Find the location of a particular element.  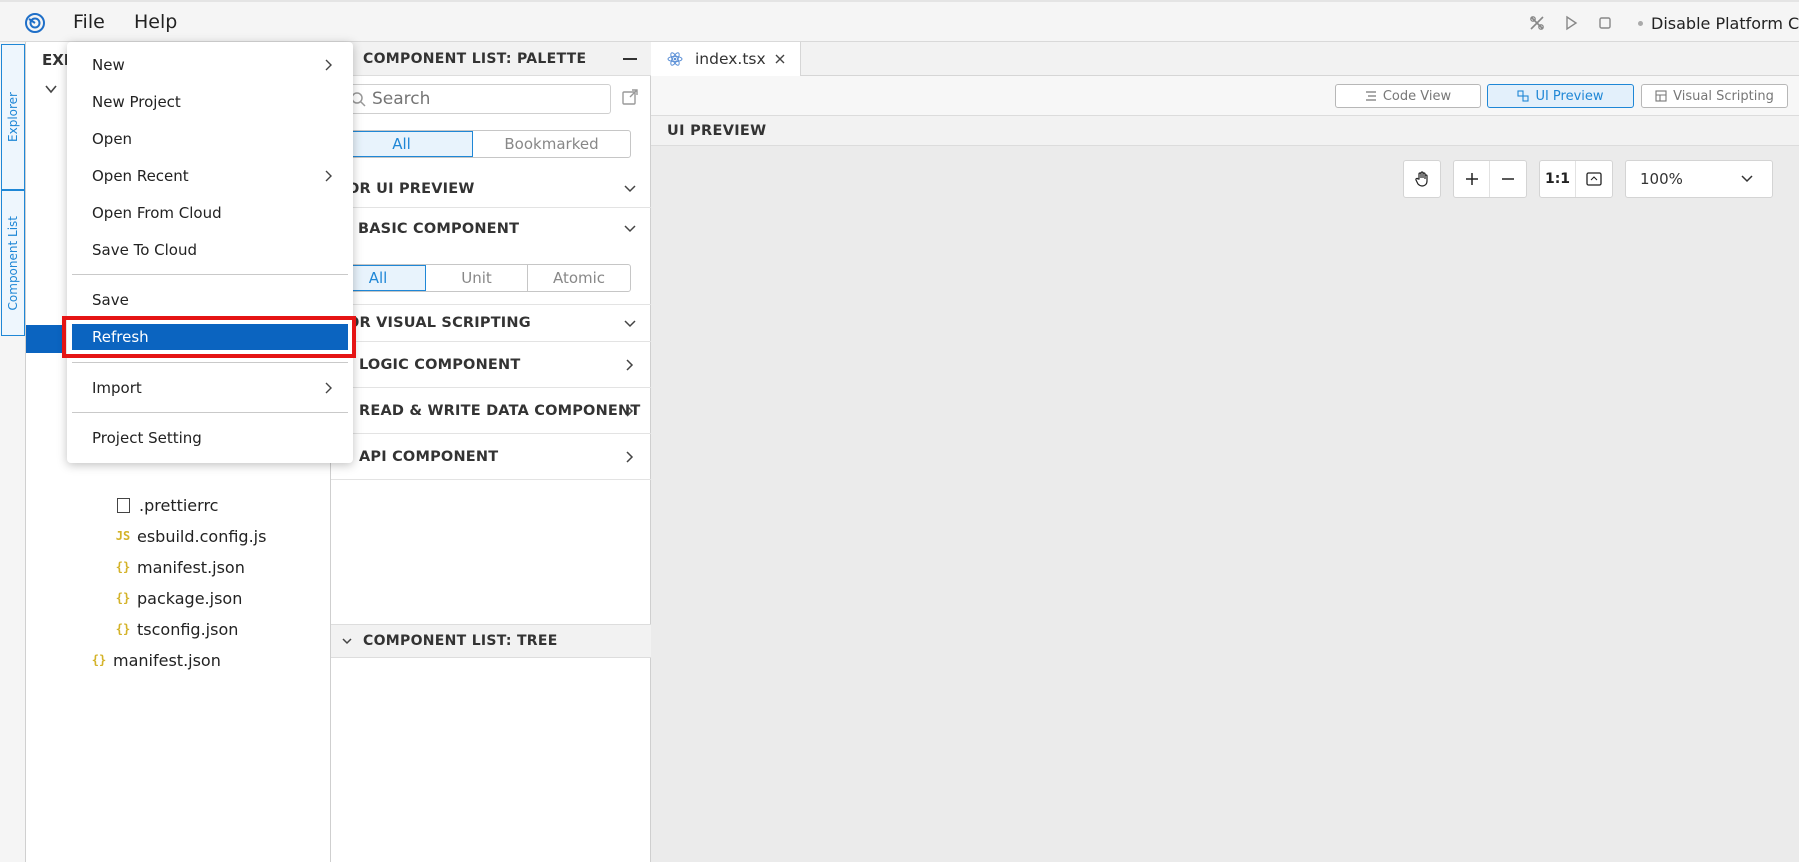

explorer-tab-label: Explorer is located at coordinates (13, 117).